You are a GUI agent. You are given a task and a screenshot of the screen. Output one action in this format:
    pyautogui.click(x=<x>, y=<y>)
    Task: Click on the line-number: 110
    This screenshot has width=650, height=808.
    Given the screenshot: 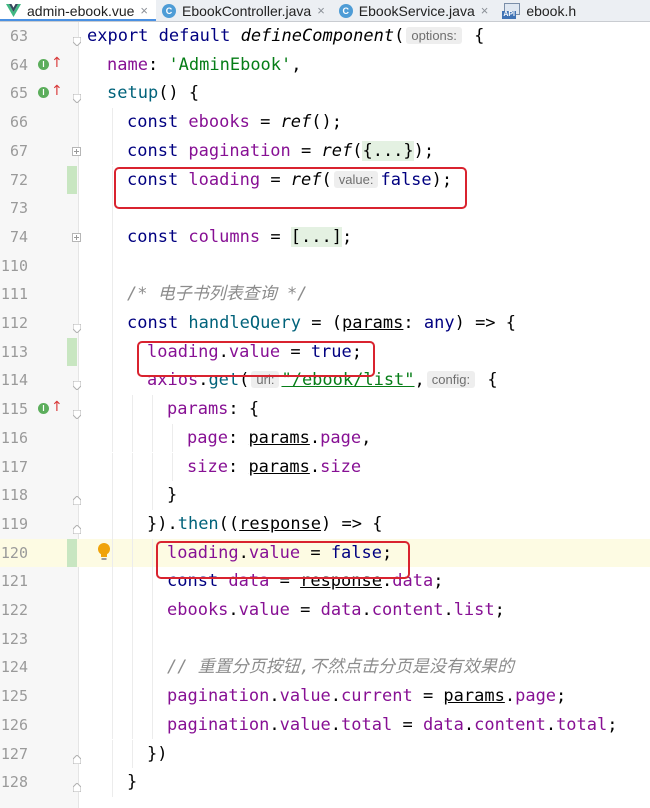 What is the action you would take?
    pyautogui.click(x=14, y=265)
    